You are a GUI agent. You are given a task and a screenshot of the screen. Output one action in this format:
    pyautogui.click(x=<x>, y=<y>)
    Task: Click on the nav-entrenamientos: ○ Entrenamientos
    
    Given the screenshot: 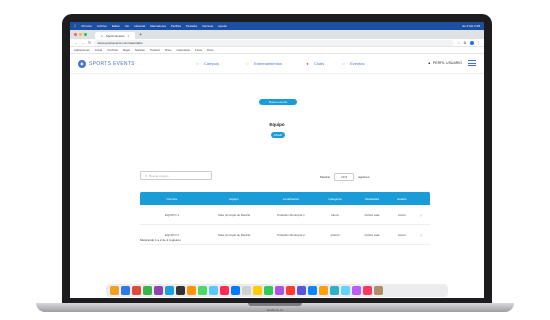 What is the action you would take?
    pyautogui.click(x=263, y=63)
    